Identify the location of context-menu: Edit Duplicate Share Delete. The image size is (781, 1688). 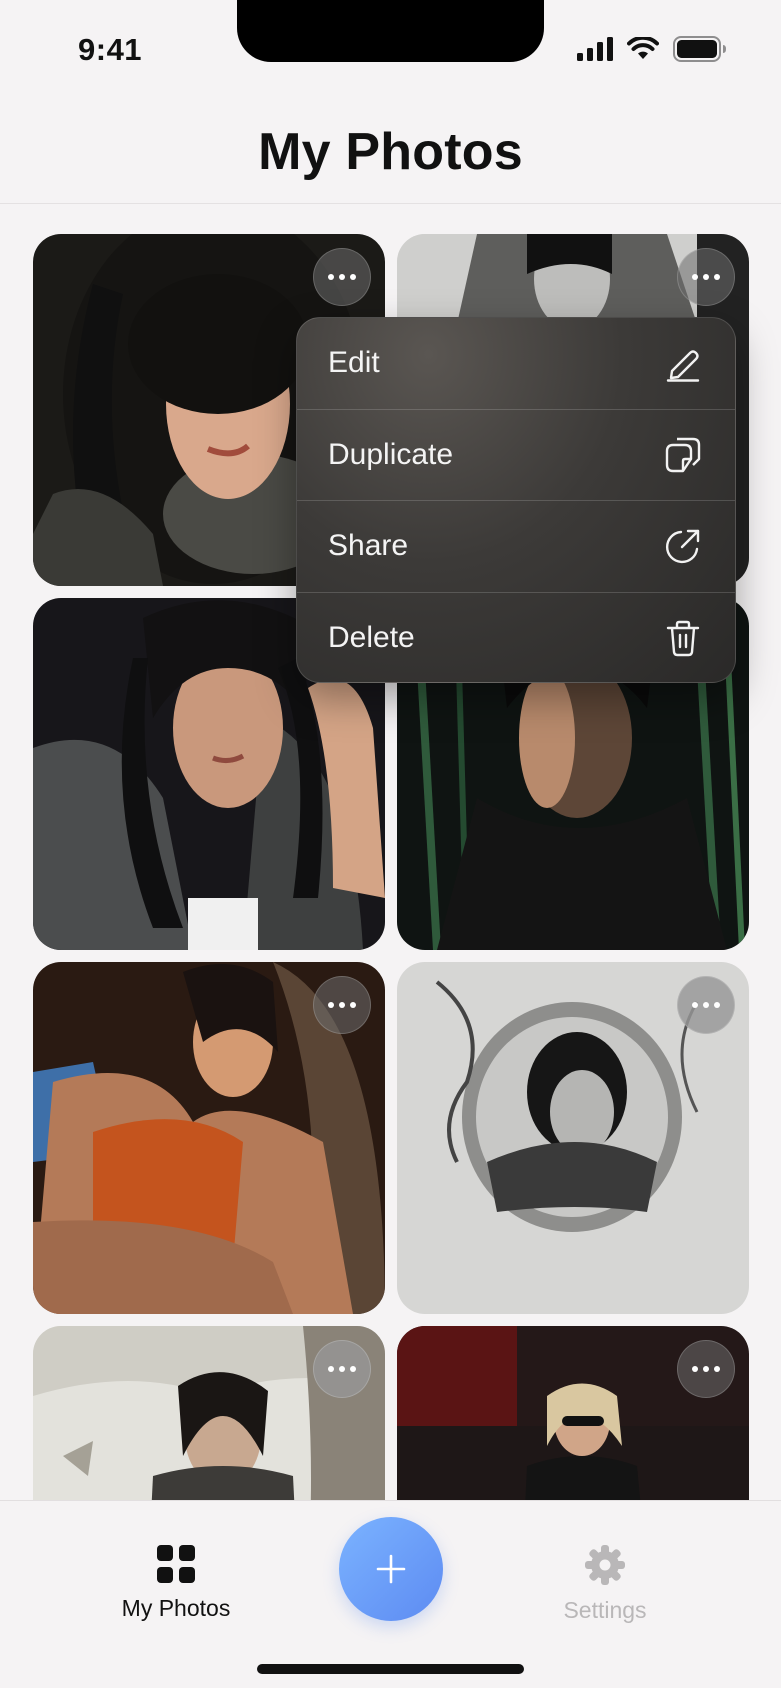
(516, 500).